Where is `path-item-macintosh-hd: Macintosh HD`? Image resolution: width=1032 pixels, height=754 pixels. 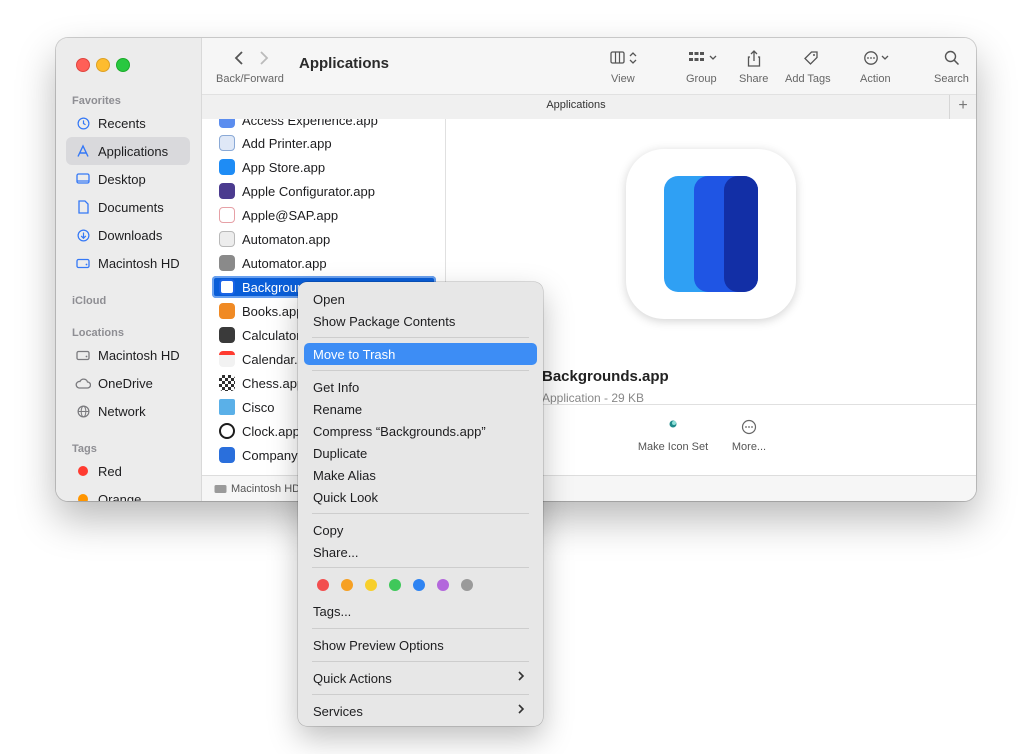
path-item-macintosh-hd: Macintosh HD is located at coordinates (265, 489).